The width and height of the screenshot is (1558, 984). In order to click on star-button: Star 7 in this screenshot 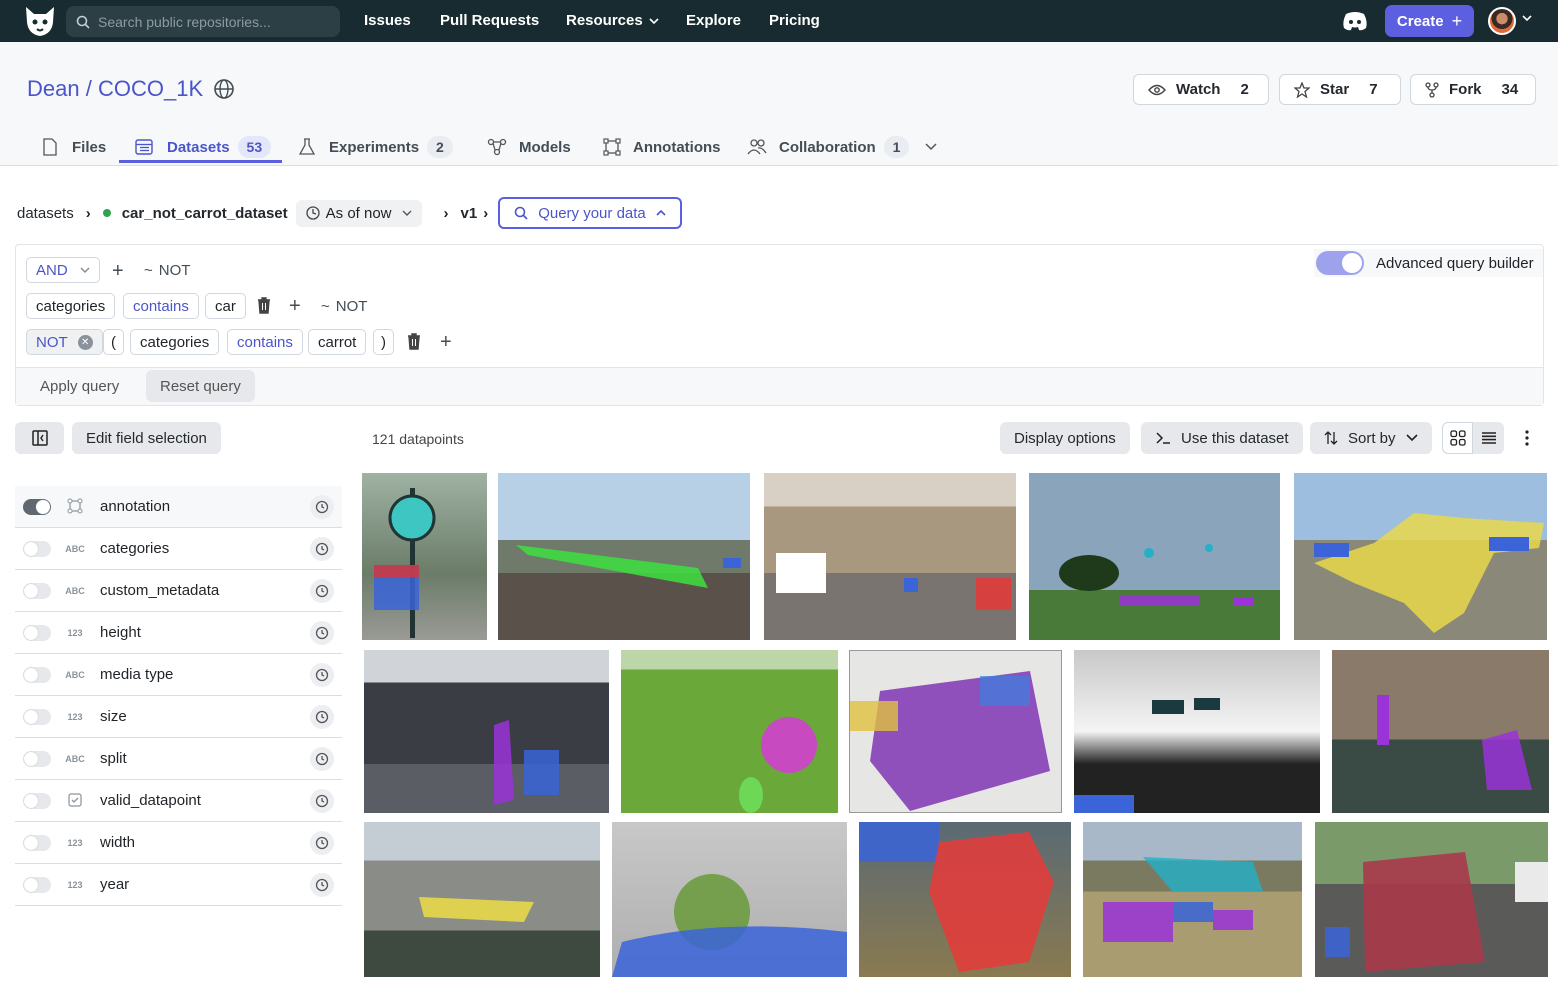, I will do `click(1340, 89)`.